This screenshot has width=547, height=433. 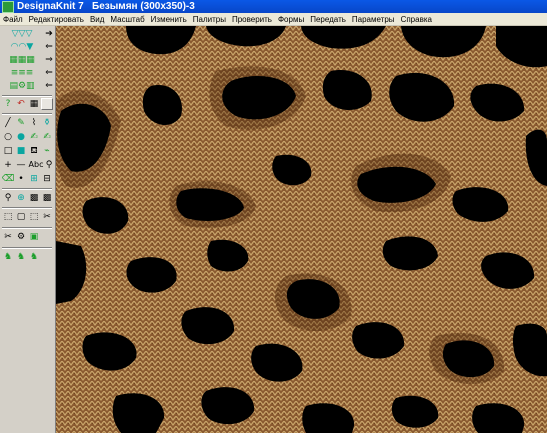 What do you see at coordinates (97, 19) in the screenshot?
I see `menu-view: Вид` at bounding box center [97, 19].